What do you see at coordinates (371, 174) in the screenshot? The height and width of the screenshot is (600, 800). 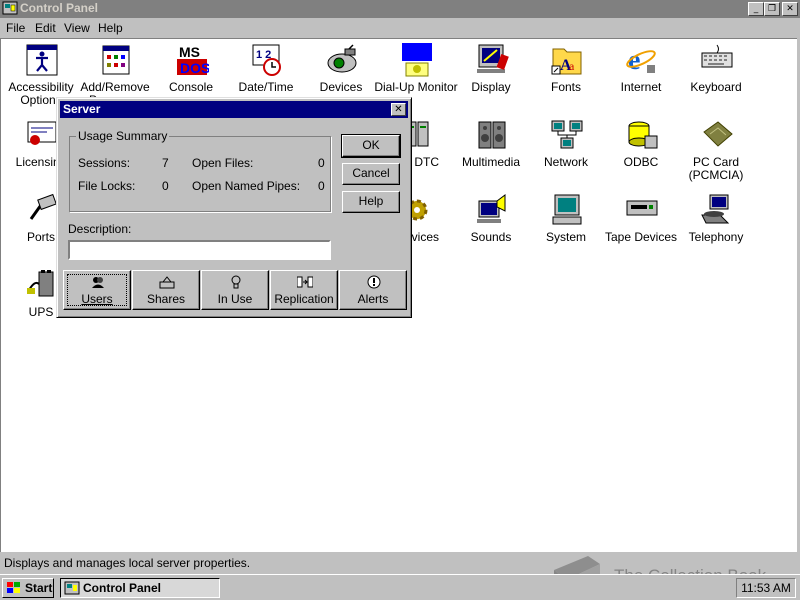 I see `cancel-button: Cancel` at bounding box center [371, 174].